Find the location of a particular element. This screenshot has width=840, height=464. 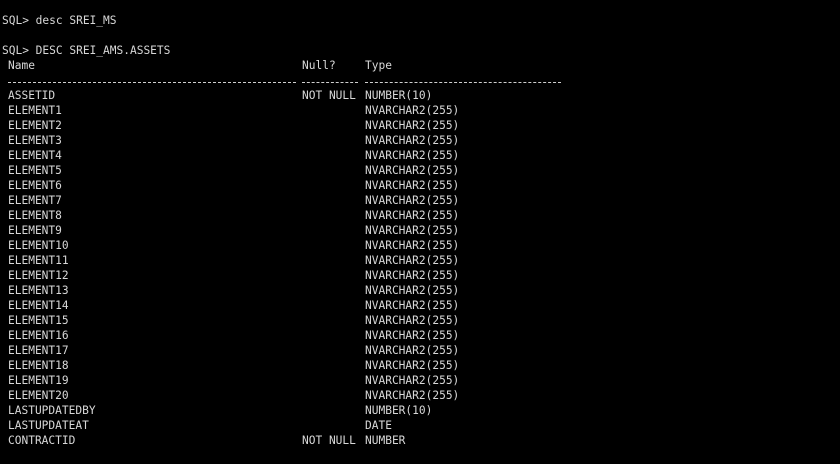

table-row: ELEMENT20 NVARCHAR2(255) is located at coordinates (420, 395).